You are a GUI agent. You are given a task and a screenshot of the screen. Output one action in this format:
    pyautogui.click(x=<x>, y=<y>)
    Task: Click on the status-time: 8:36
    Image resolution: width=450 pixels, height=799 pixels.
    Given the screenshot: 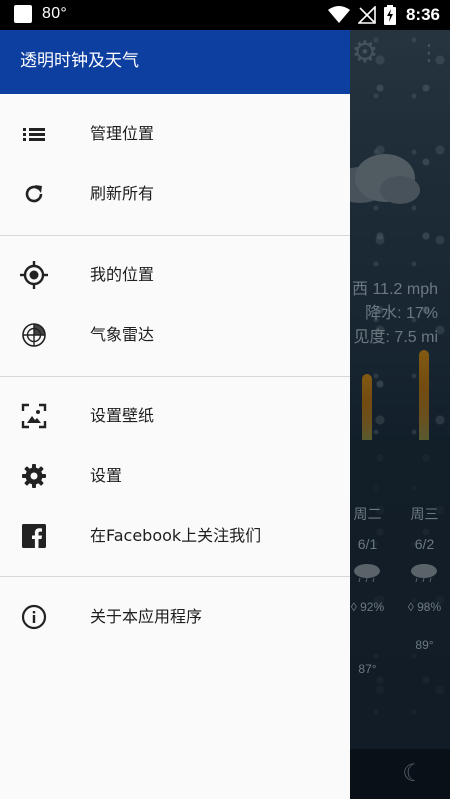 What is the action you would take?
    pyautogui.click(x=422, y=14)
    